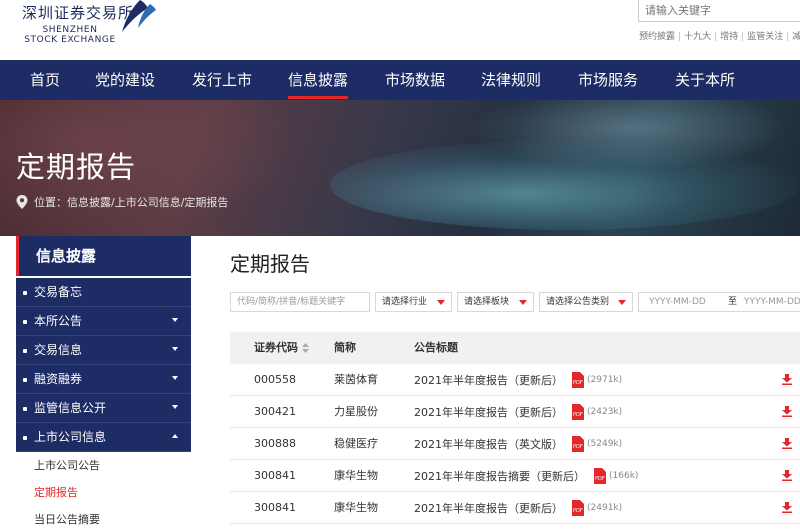 This screenshot has height=530, width=800. I want to click on table-row: 300421 力星股份 2021年半年度报告（更新后） PDF (2423k), so click(515, 412).